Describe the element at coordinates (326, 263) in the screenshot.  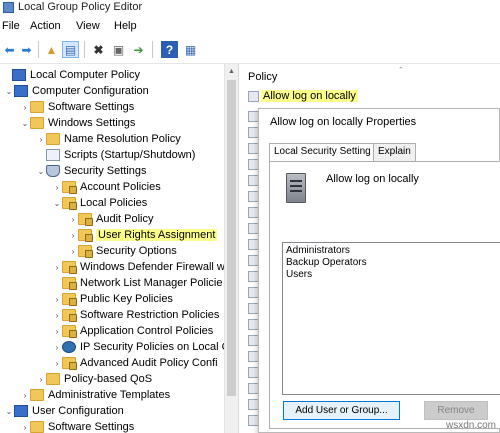
I see `list-item: Backup Operators` at that location.